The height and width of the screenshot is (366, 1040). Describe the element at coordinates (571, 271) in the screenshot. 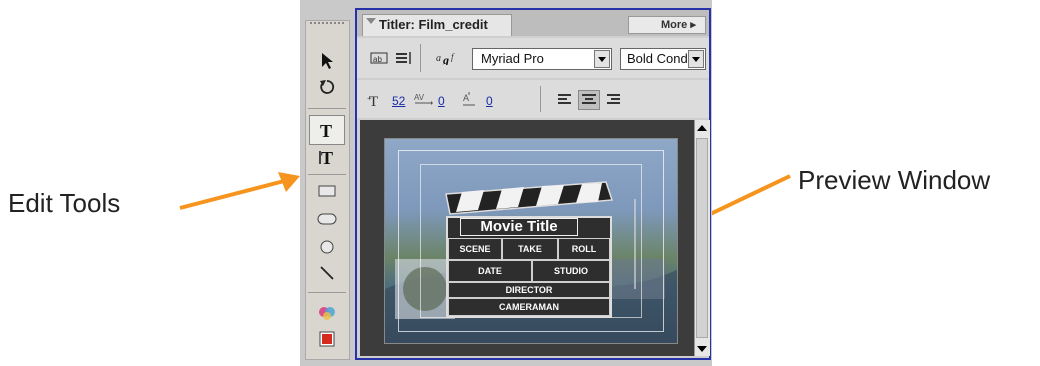

I see `clapboard-studio: STUDIO` at that location.